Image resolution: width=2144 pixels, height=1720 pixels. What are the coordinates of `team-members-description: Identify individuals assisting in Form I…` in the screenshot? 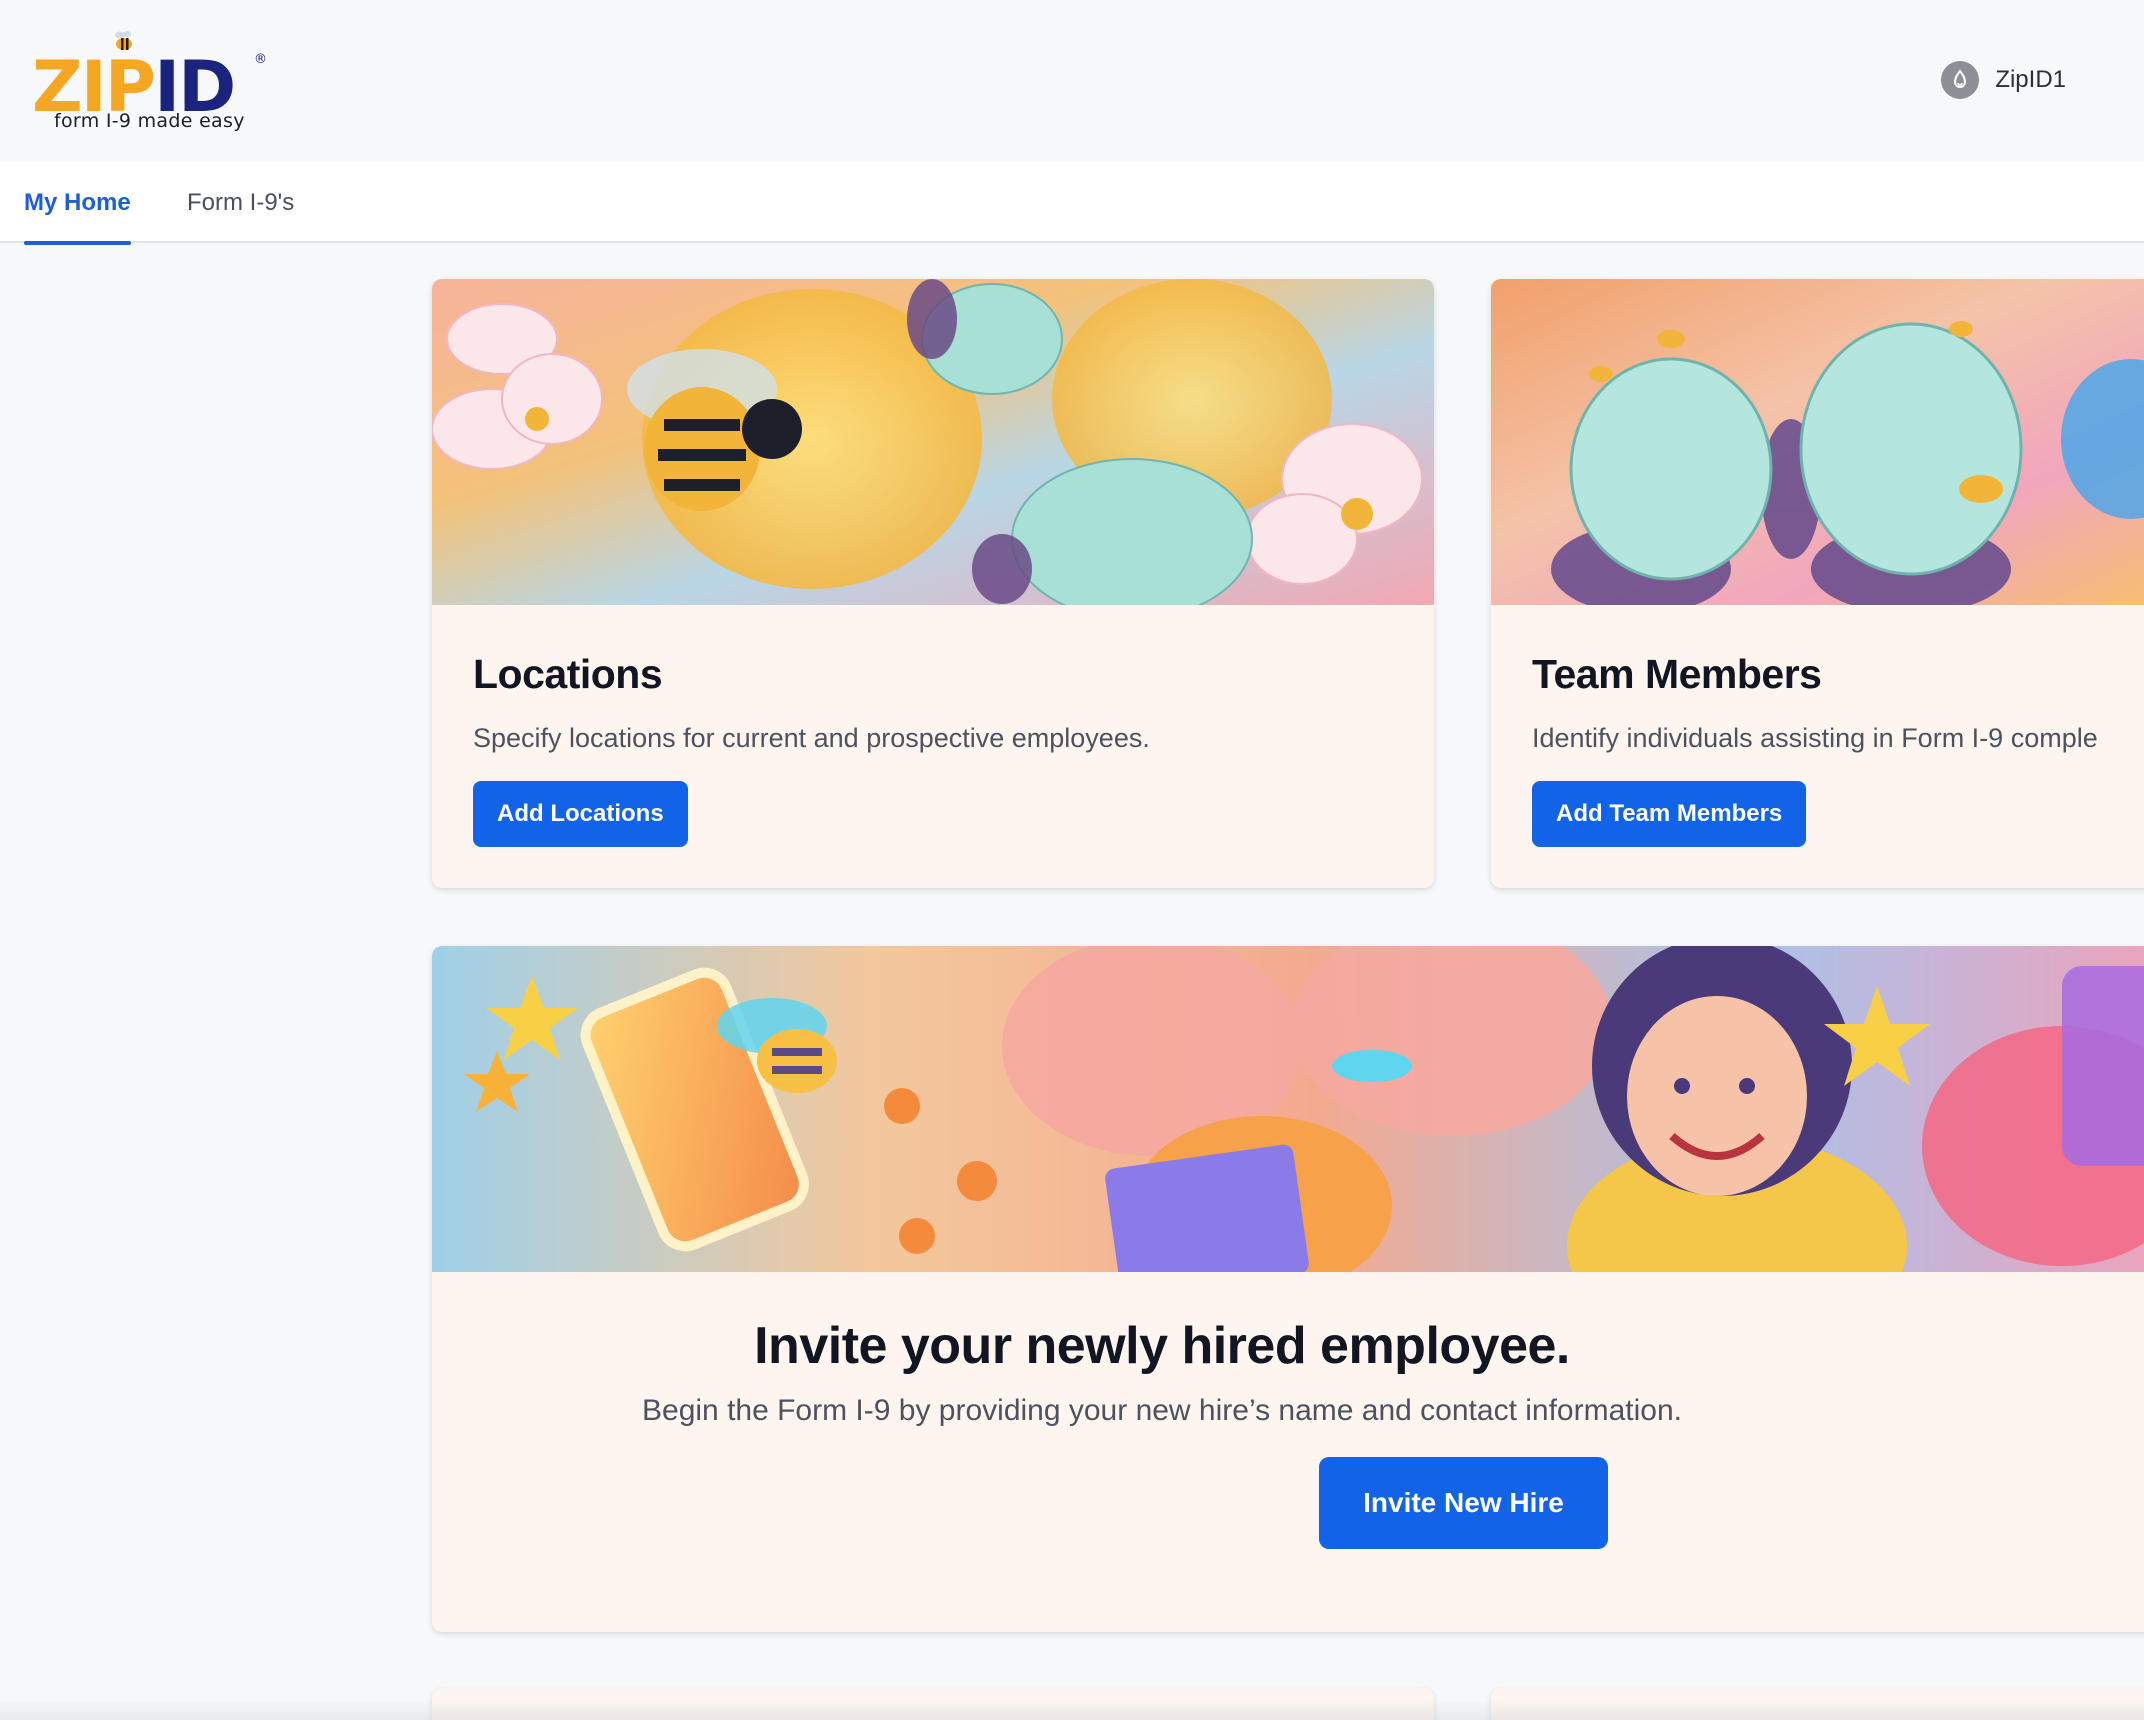 It's located at (1815, 738).